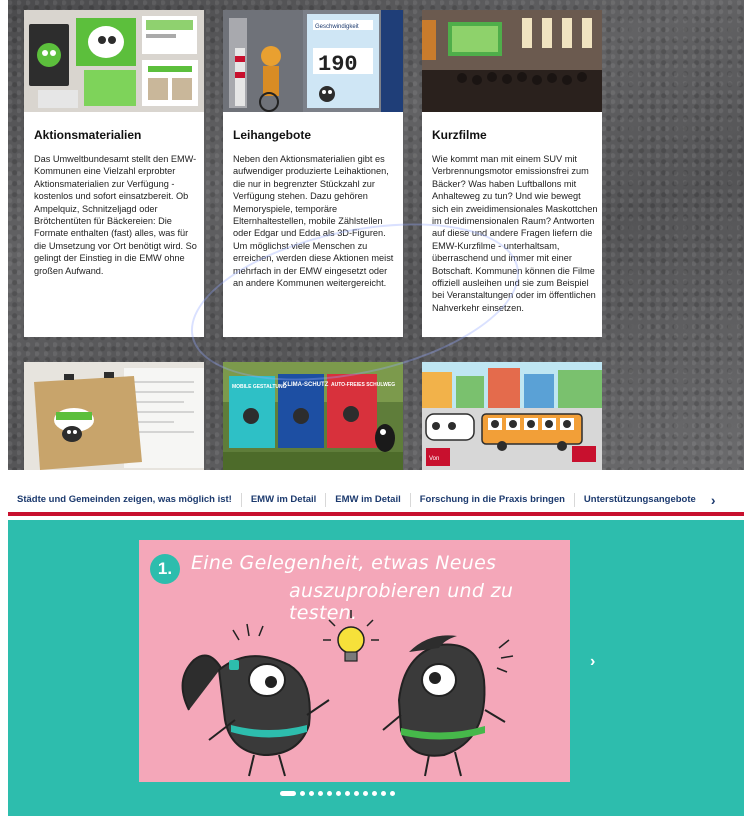 This screenshot has height=820, width=744. What do you see at coordinates (337, 27) in the screenshot?
I see `counter-sign-text: Geschwindigkeit` at bounding box center [337, 27].